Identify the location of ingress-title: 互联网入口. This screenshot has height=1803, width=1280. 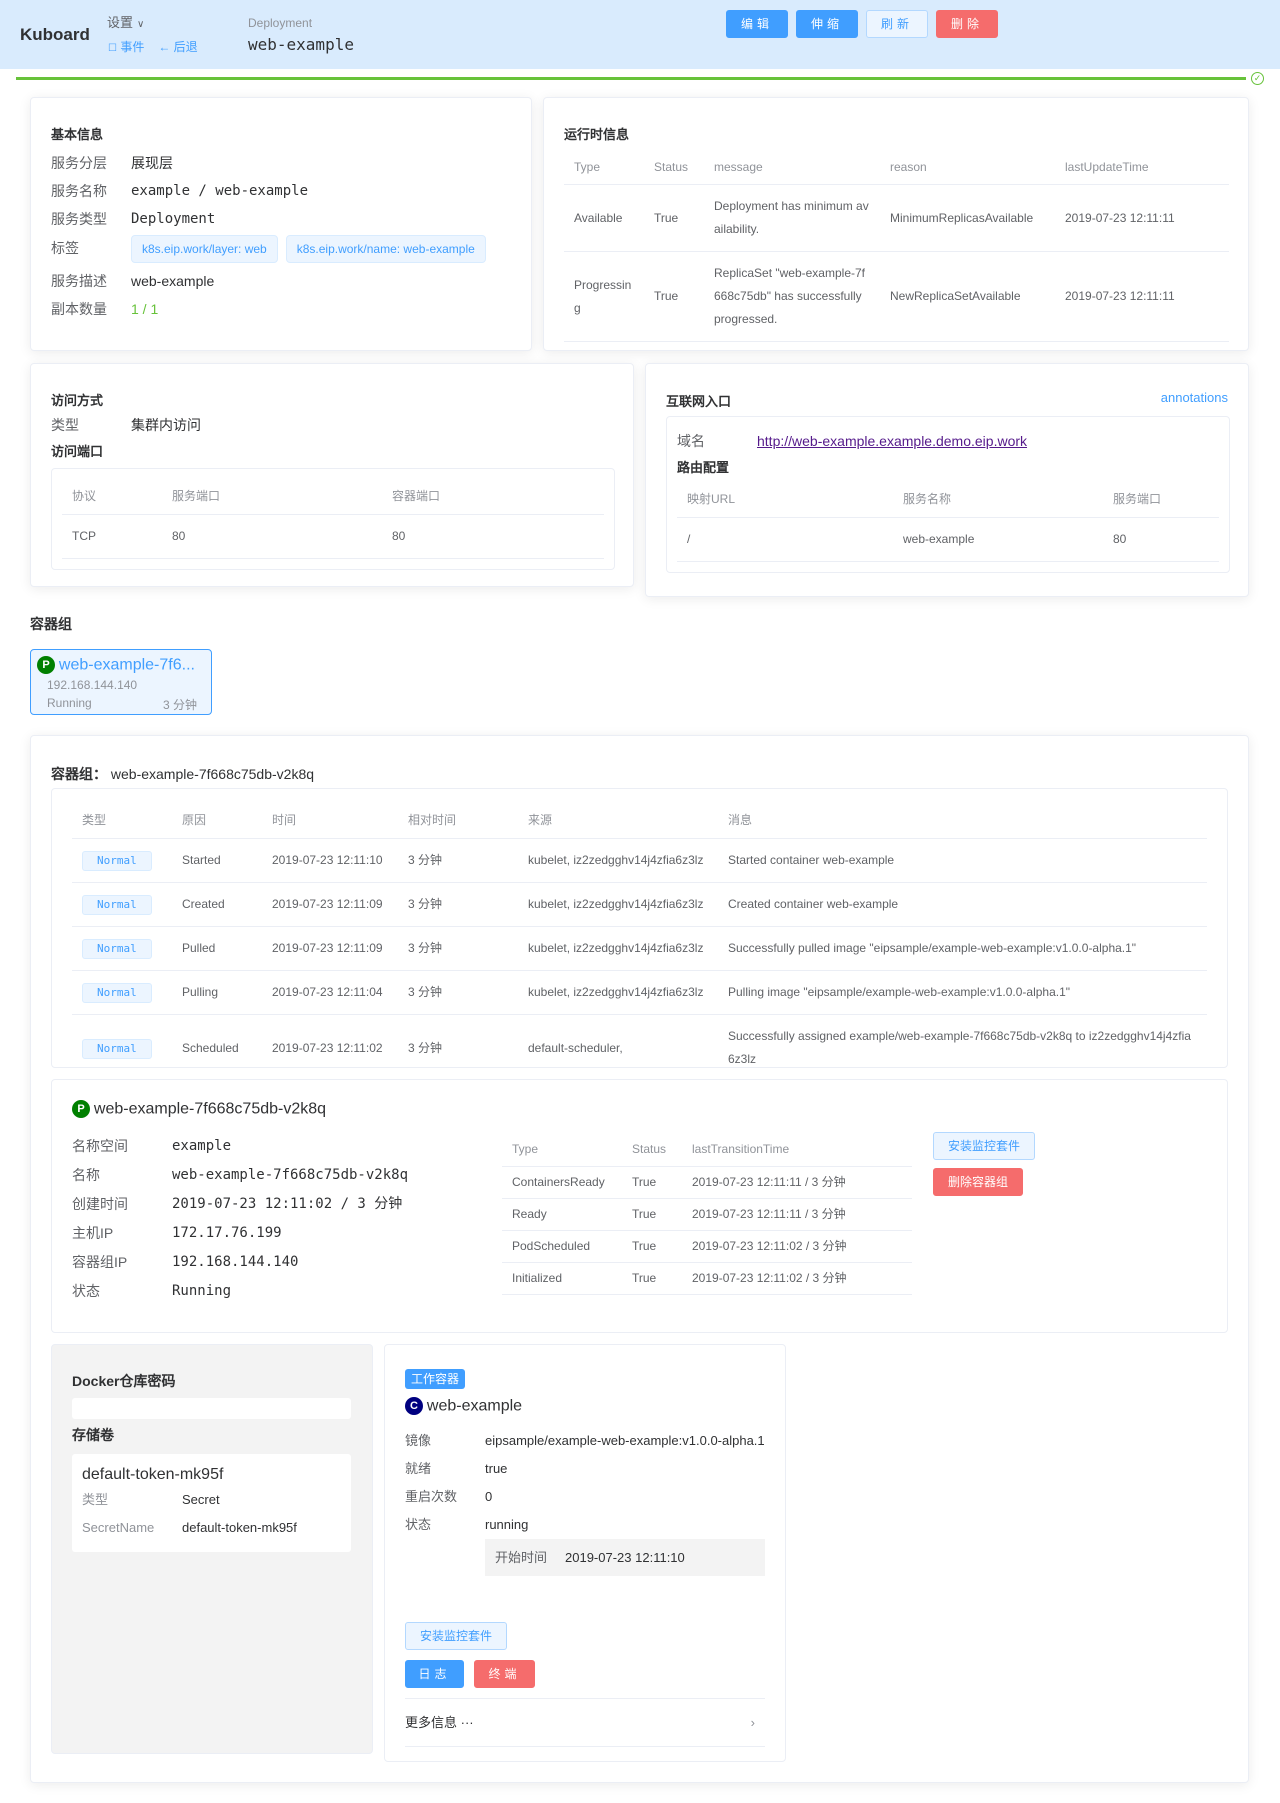
(699, 401).